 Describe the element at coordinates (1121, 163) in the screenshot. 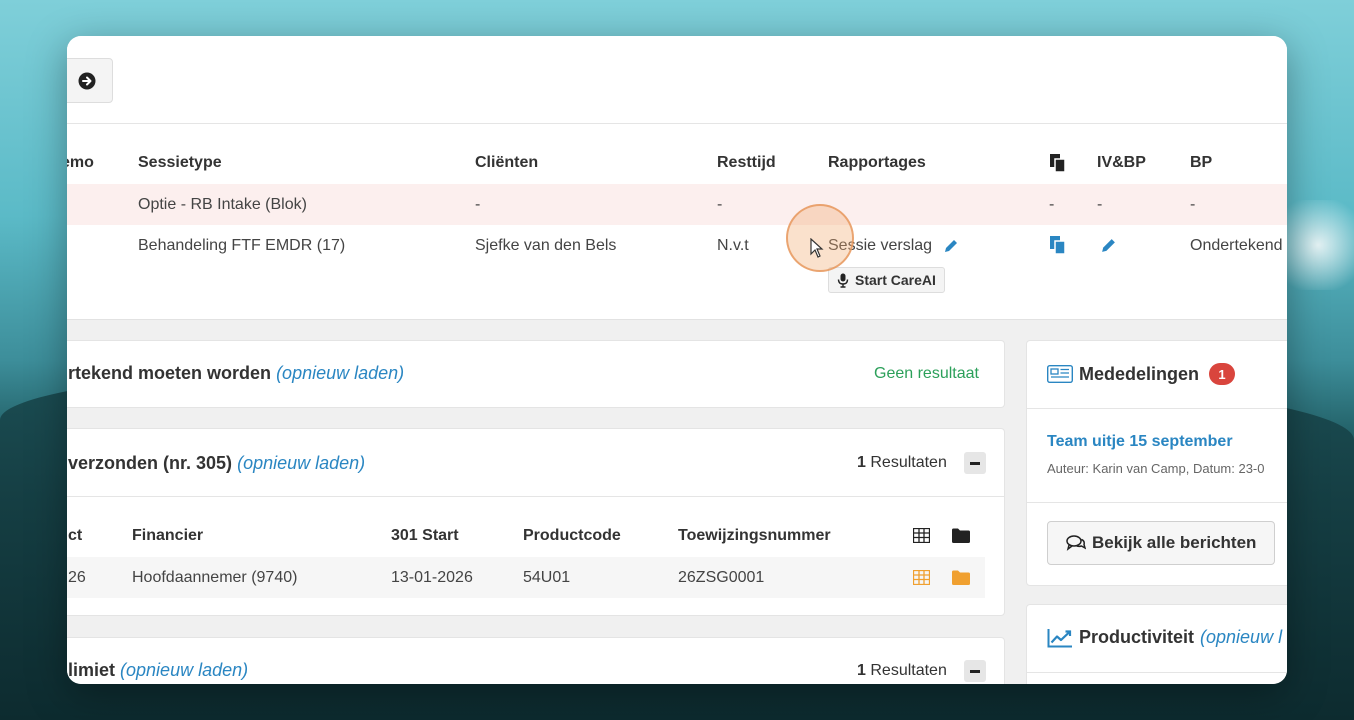

I see `col-ivbp: IV&BP` at that location.